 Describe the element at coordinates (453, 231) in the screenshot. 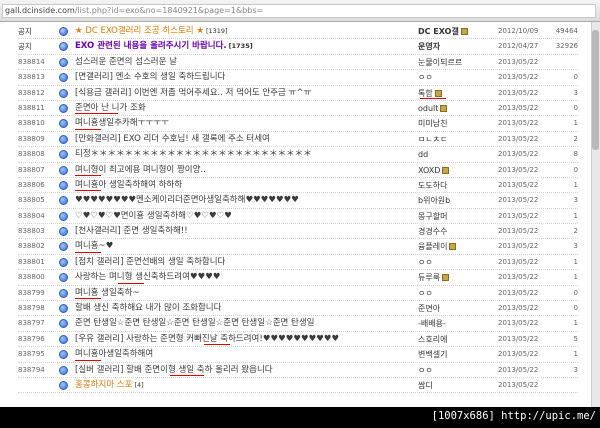

I see `post-author: 경경수수` at that location.